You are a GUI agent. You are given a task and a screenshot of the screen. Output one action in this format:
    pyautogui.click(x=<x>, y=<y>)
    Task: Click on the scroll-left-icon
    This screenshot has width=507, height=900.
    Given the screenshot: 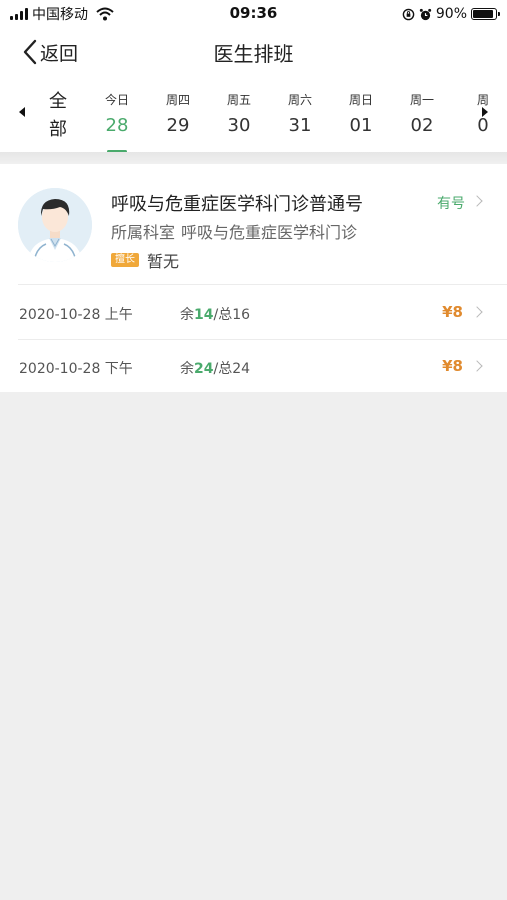 What is the action you would take?
    pyautogui.click(x=22, y=112)
    